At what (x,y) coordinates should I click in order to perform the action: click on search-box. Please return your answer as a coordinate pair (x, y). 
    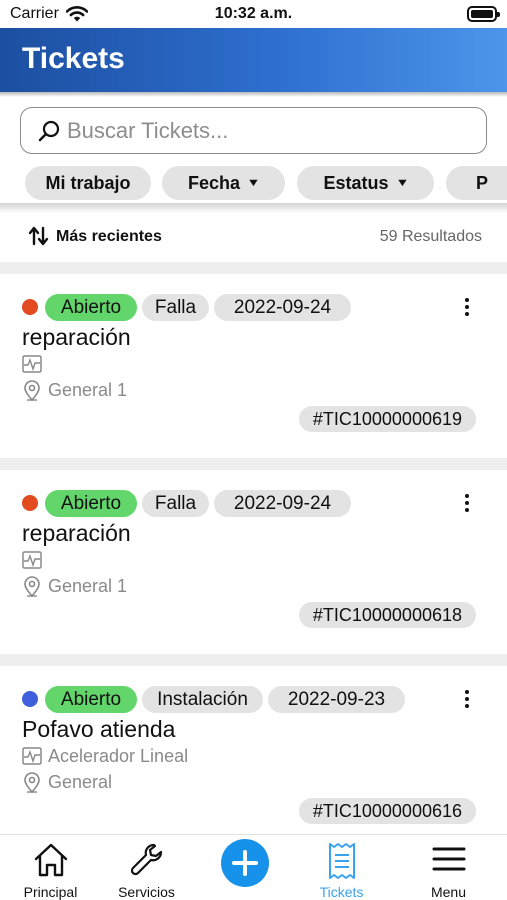
    Looking at the image, I should click on (253, 130).